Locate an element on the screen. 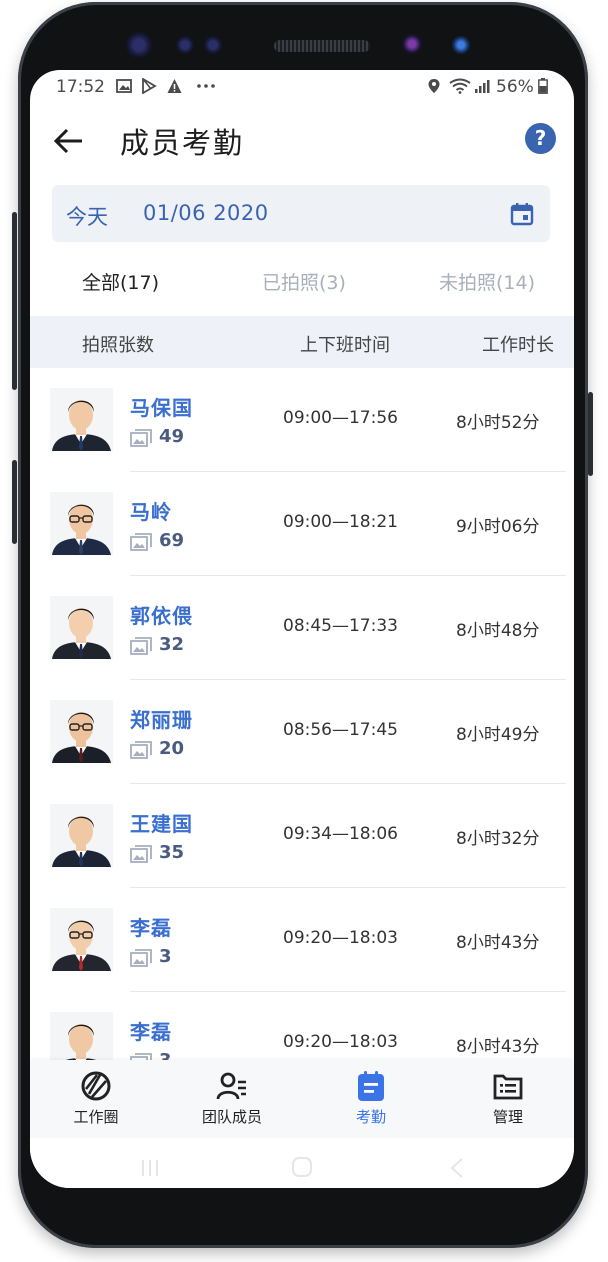 Image resolution: width=608 pixels, height=1262 pixels. work-hours: 08:56—17:45 is located at coordinates (340, 730).